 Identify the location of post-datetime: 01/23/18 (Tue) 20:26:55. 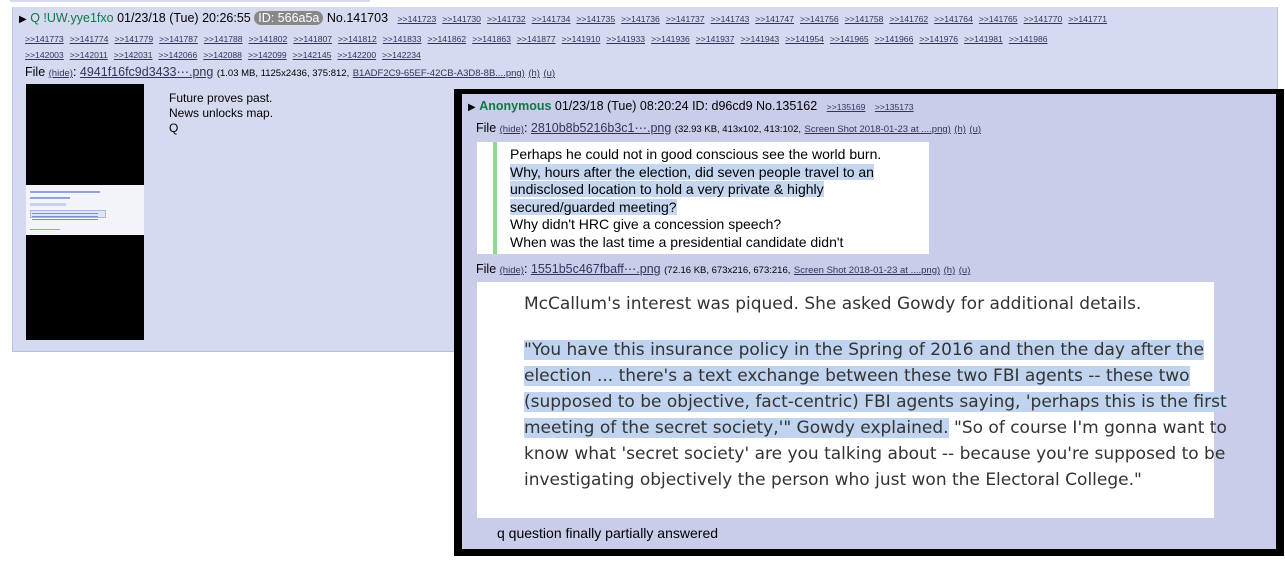
(184, 18).